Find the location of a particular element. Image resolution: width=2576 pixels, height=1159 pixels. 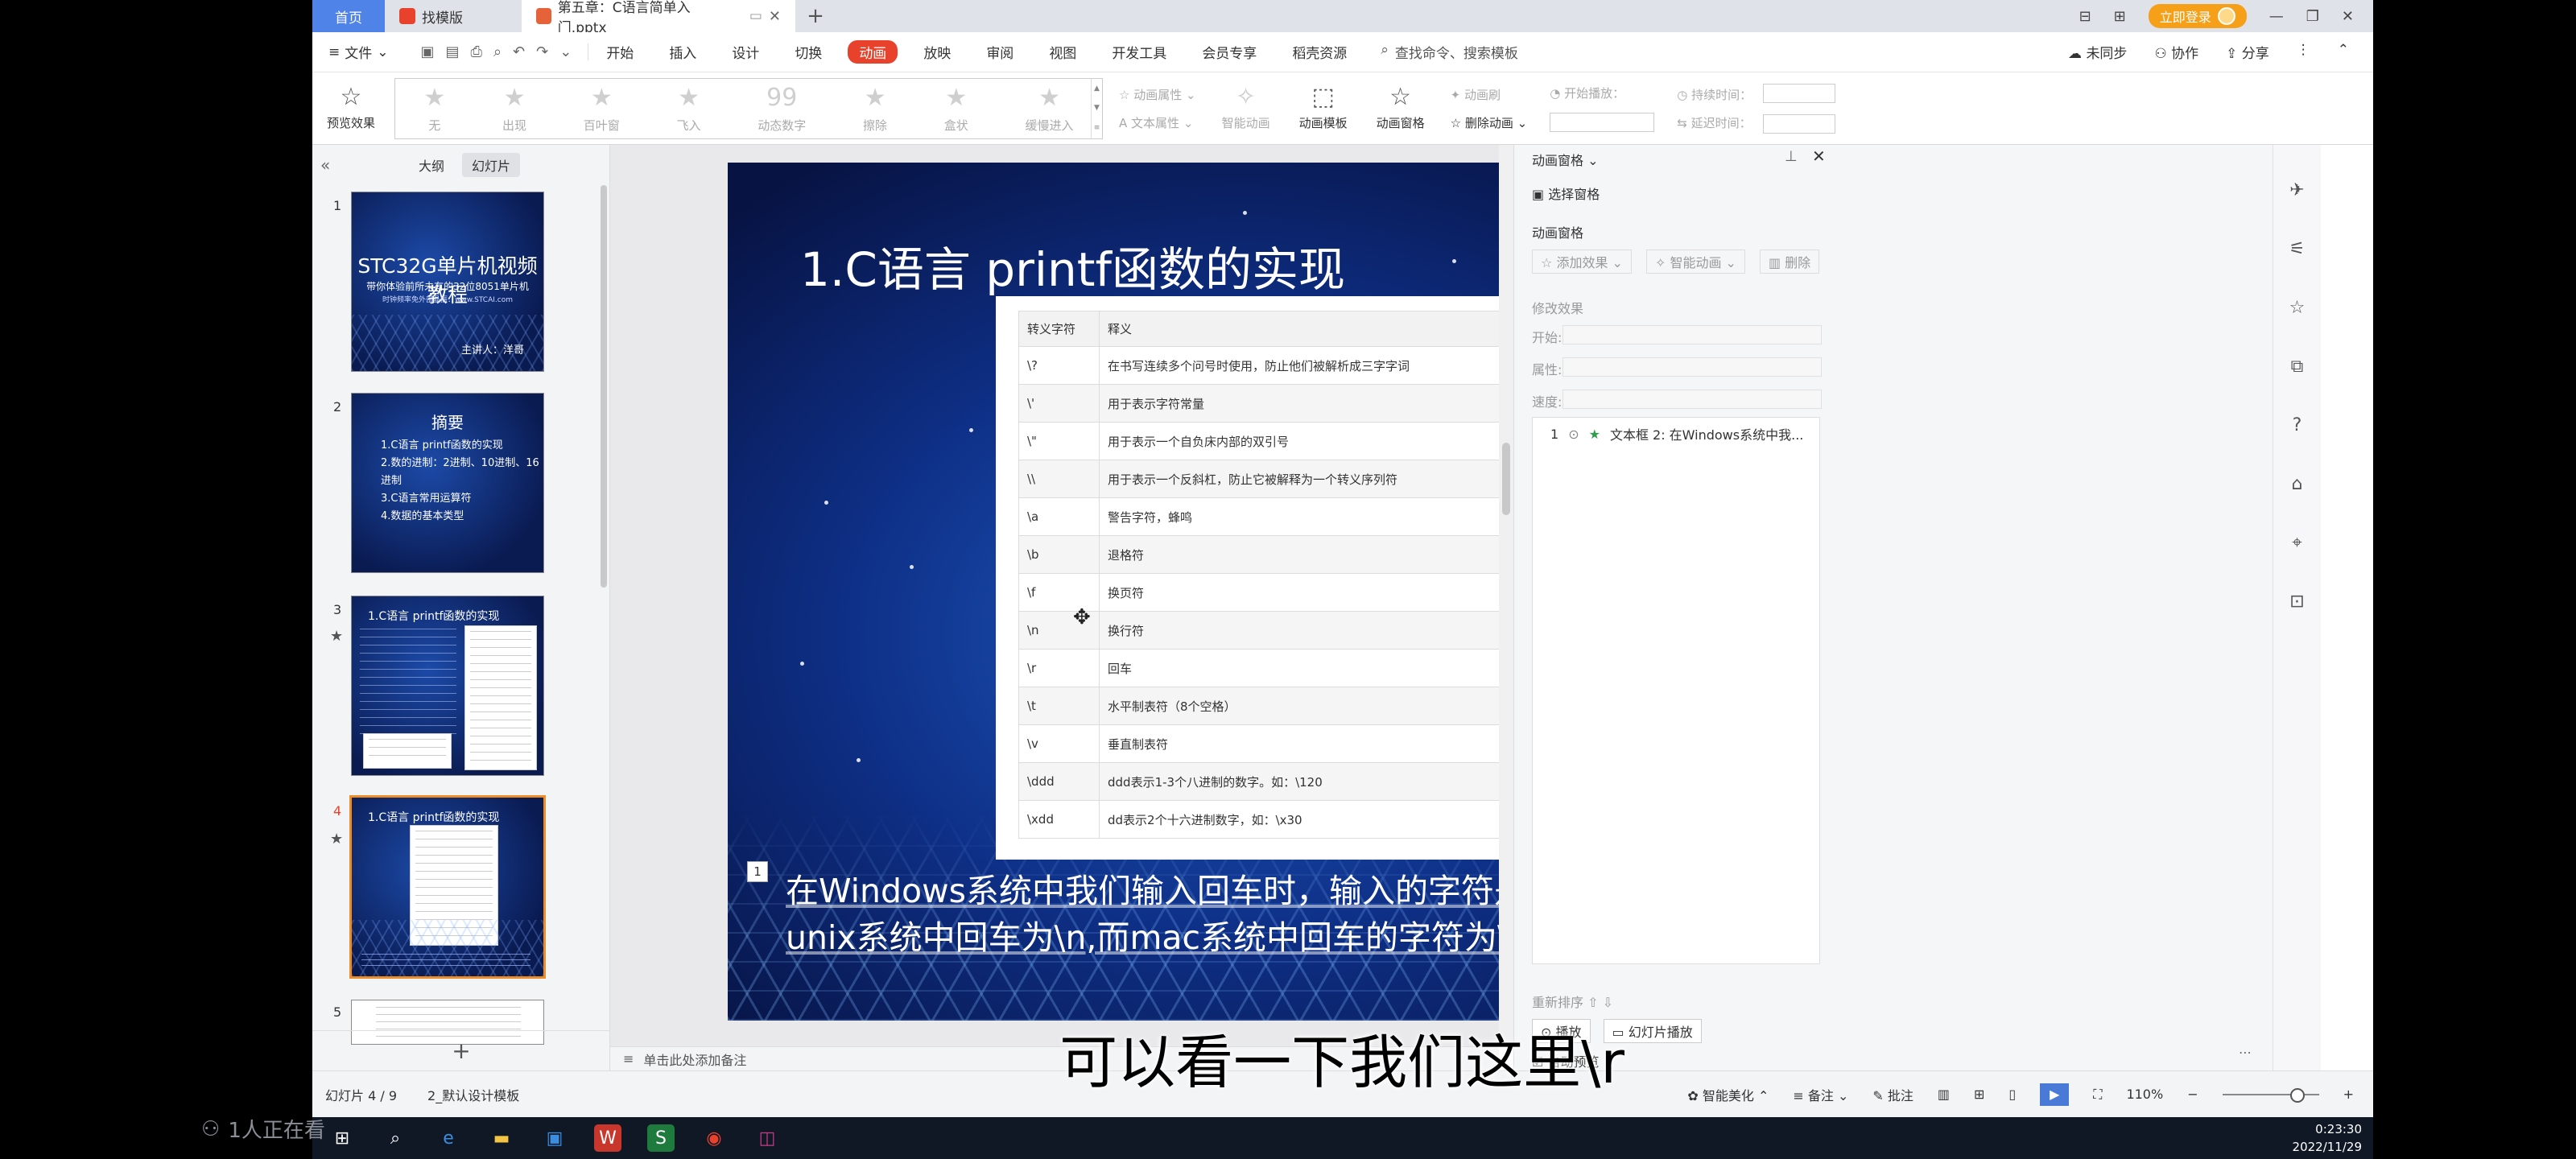

zoom-slider is located at coordinates (2270, 1095).